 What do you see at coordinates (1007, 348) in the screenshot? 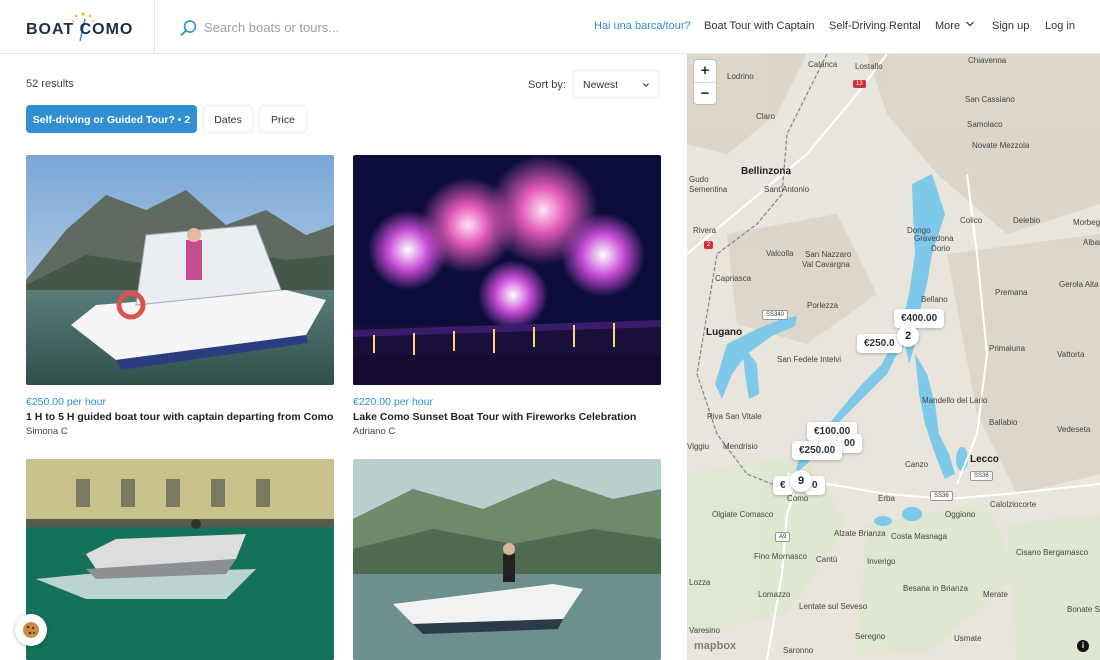
I see `map-place: Primaluna` at bounding box center [1007, 348].